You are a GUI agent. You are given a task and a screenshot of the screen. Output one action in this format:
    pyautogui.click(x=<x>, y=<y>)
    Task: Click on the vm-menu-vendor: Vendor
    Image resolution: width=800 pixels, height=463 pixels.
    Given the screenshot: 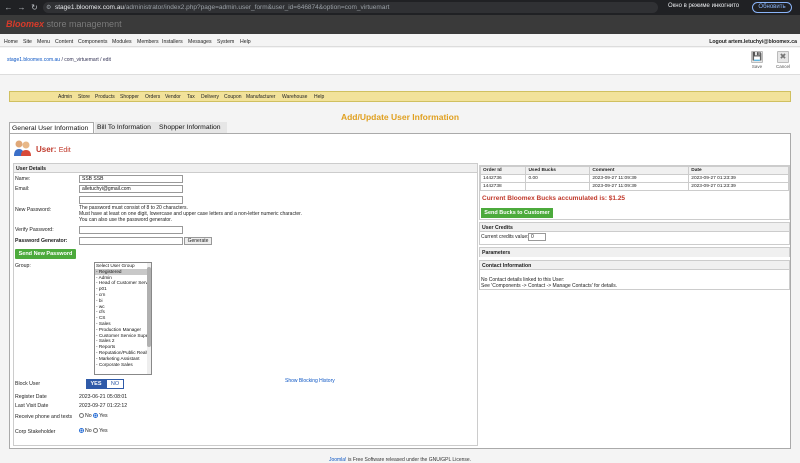 What is the action you would take?
    pyautogui.click(x=173, y=97)
    